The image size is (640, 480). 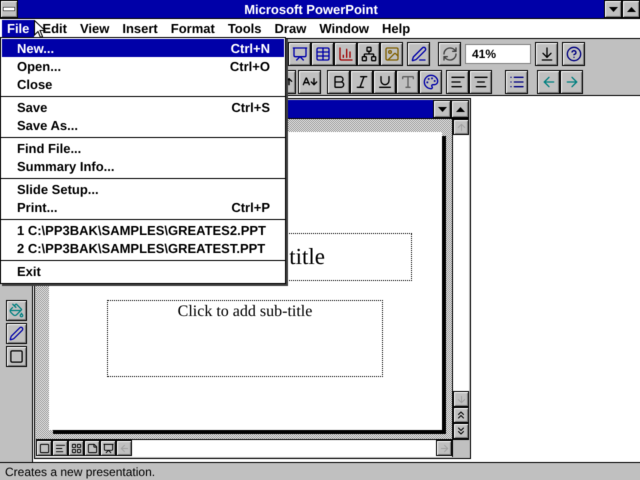 I want to click on bullets-button, so click(x=516, y=82).